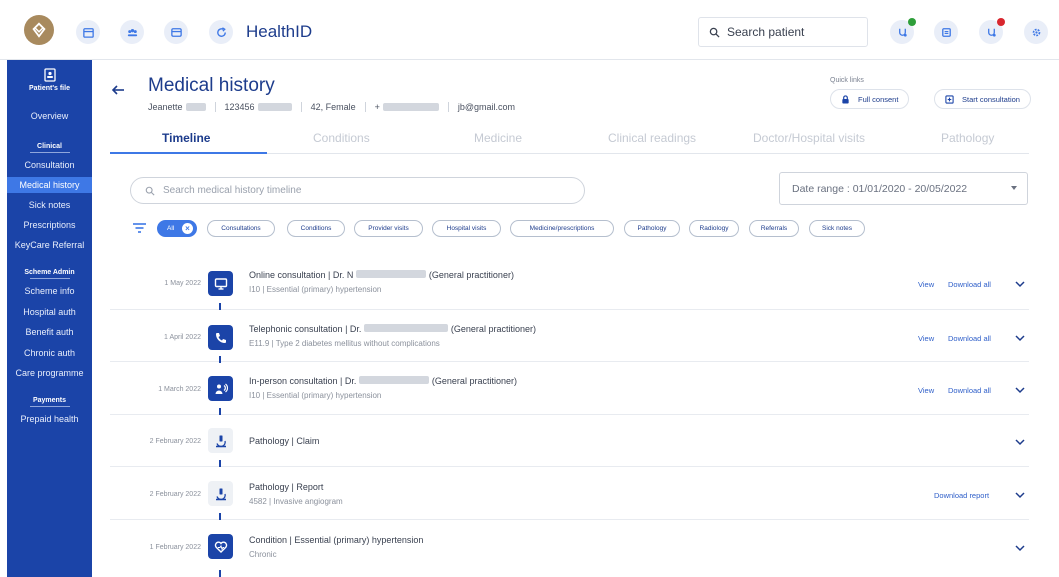 The width and height of the screenshot is (1059, 577). I want to click on timeline-date: 1 March 2022, so click(179, 389).